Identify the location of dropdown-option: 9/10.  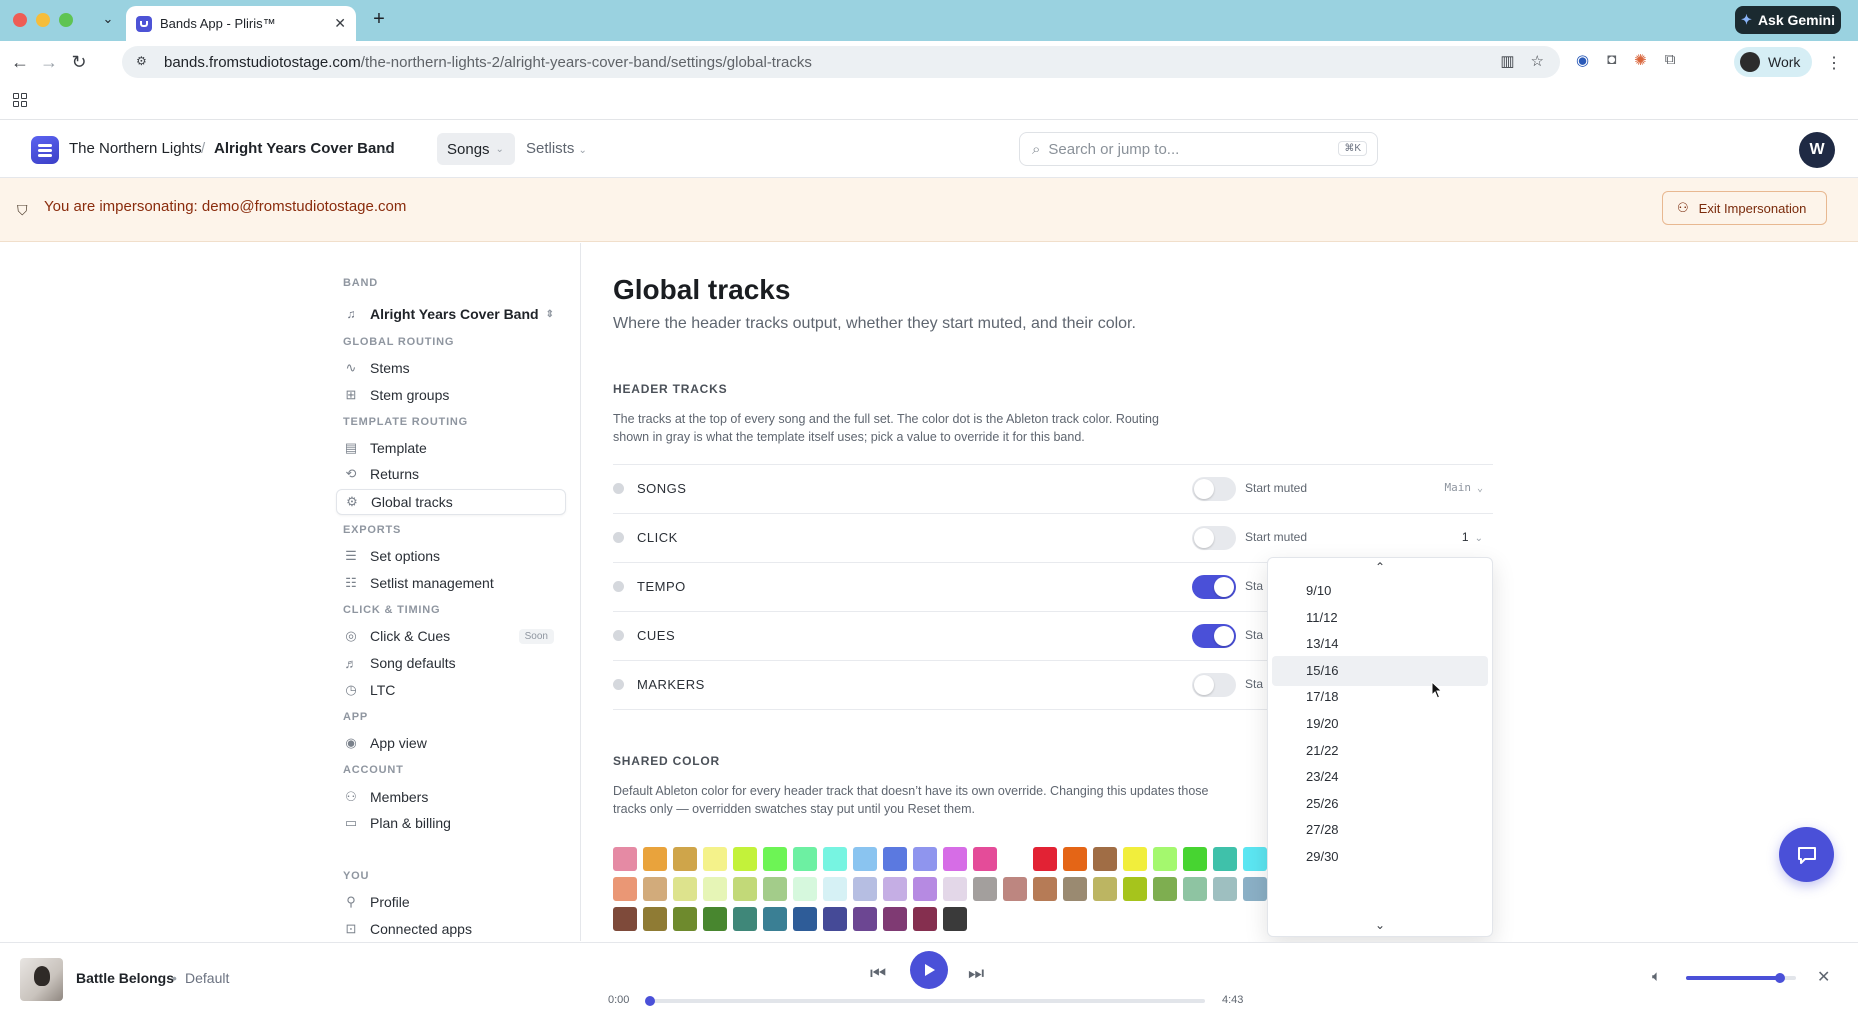
(1380, 591).